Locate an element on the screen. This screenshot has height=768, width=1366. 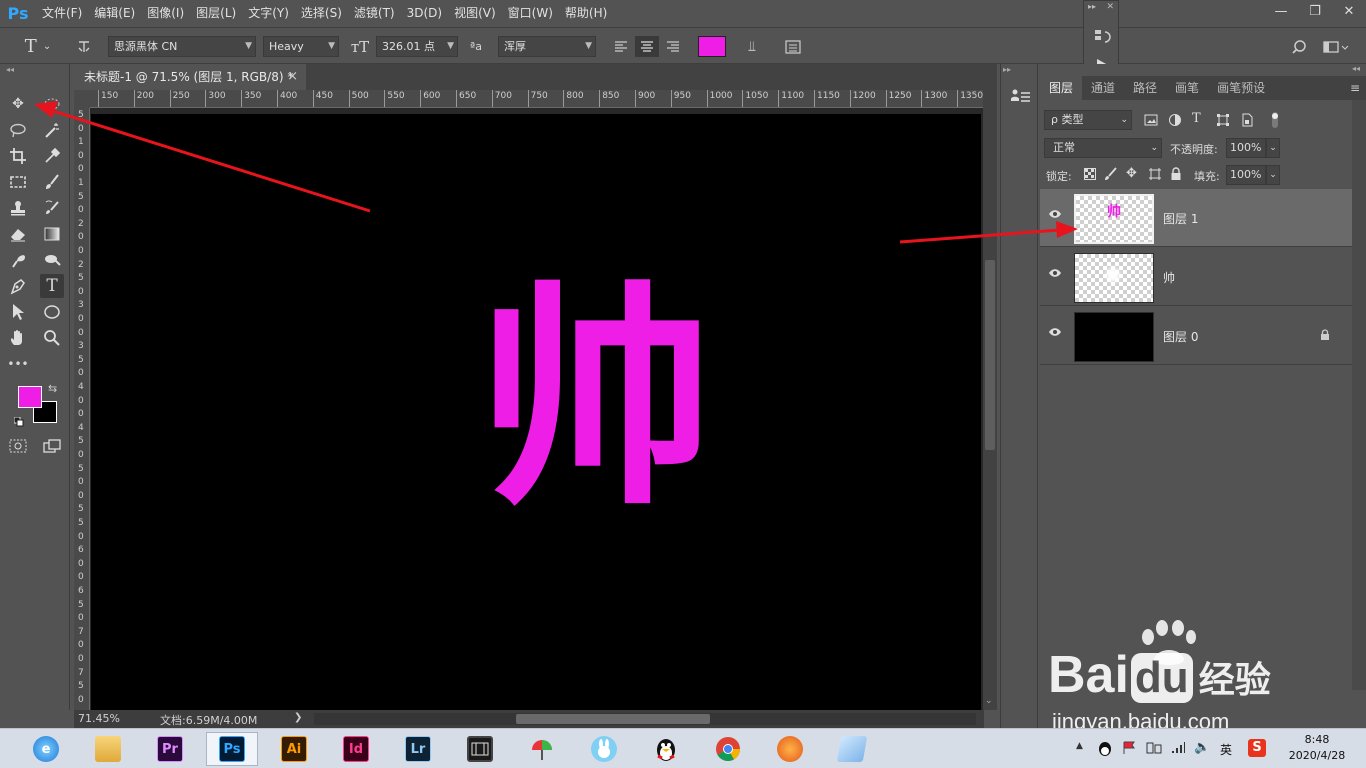
collapse-icon: ▸▸ is located at coordinates (1007, 69).